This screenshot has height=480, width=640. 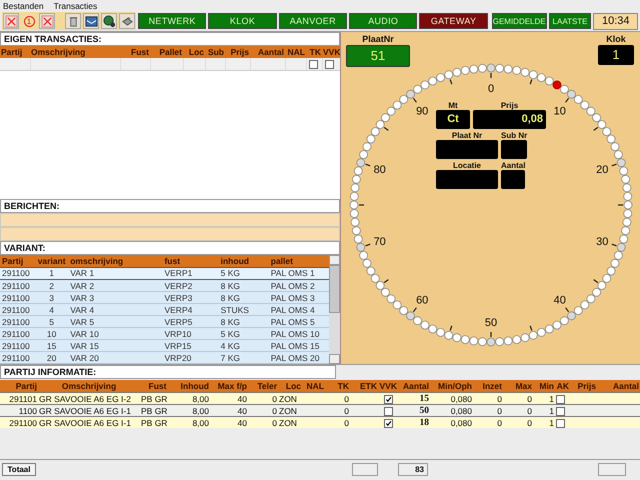 I want to click on table-row: 291100 2 VAR 2 VERP2 8 KG PAL OMS 2, so click(x=164, y=285).